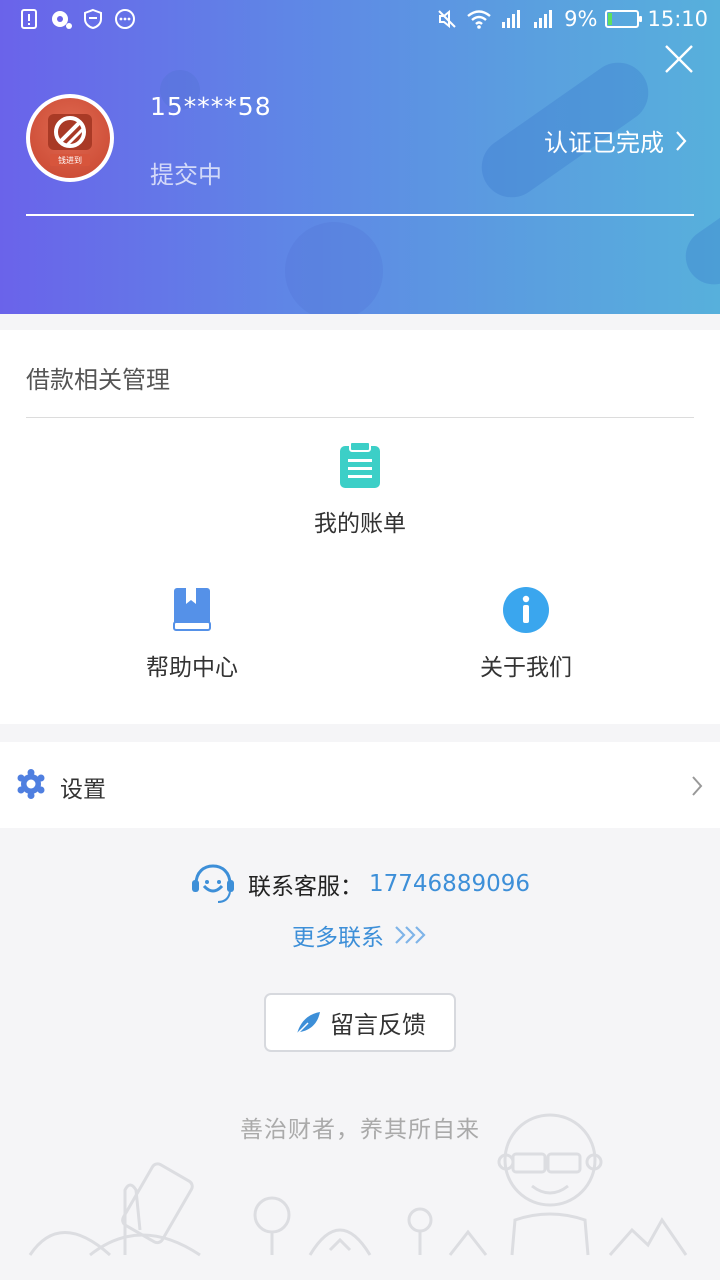  Describe the element at coordinates (526, 668) in the screenshot. I see `about-us-label: 关于我们` at that location.